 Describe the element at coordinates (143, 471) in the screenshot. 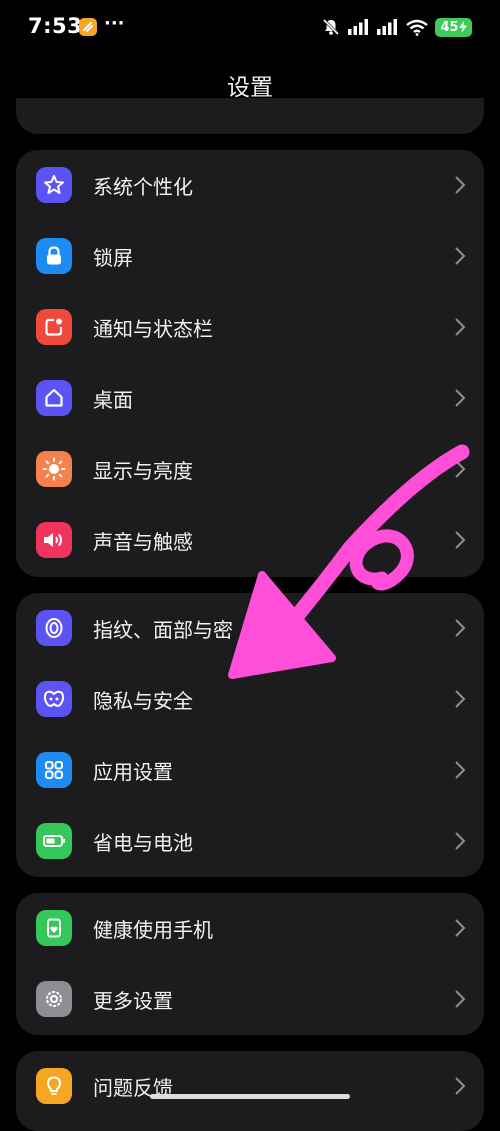

I see `settings-item-label: 显示与亮度` at that location.